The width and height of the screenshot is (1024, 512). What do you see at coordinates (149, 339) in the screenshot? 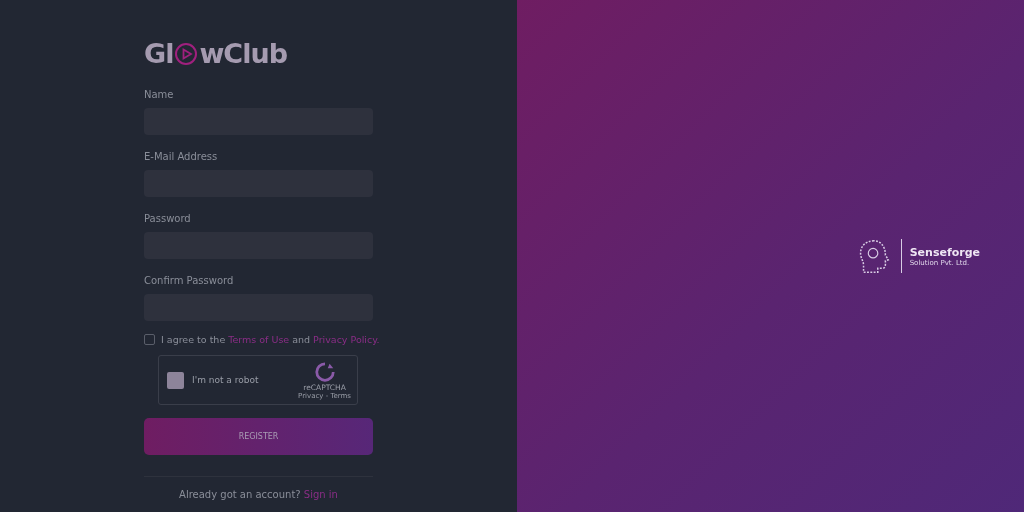
I see `checkbox` at bounding box center [149, 339].